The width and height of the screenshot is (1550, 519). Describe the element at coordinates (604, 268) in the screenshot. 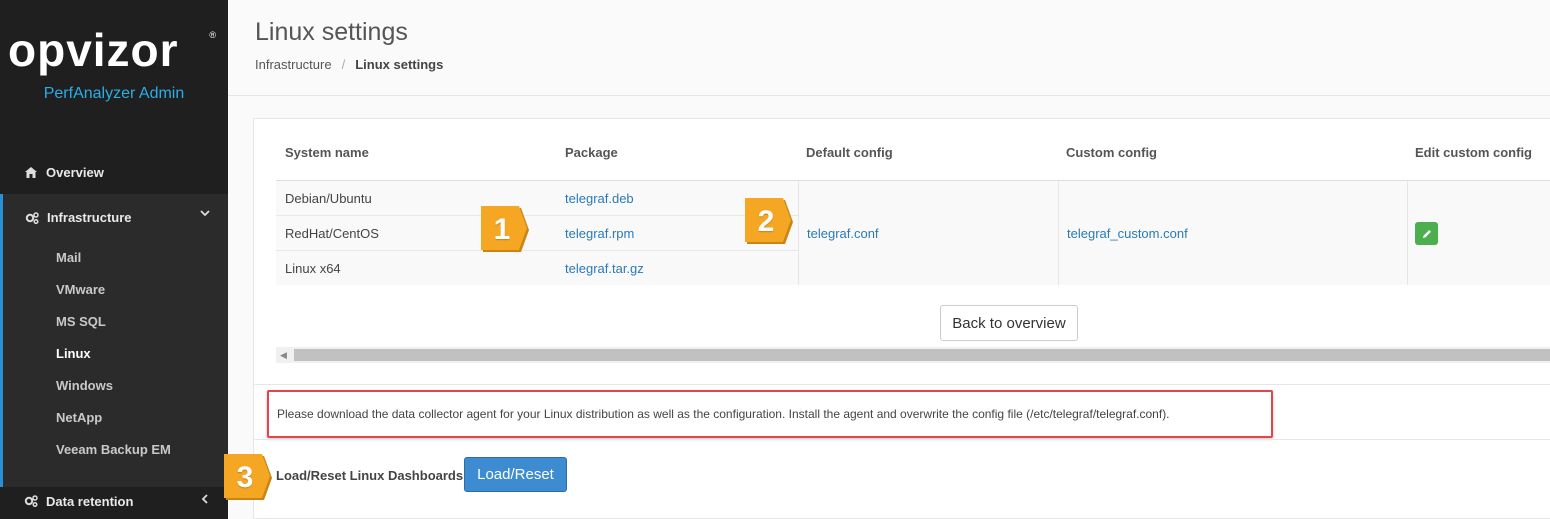

I see `package-link-tar-gz: telegraf.tar.gz` at that location.